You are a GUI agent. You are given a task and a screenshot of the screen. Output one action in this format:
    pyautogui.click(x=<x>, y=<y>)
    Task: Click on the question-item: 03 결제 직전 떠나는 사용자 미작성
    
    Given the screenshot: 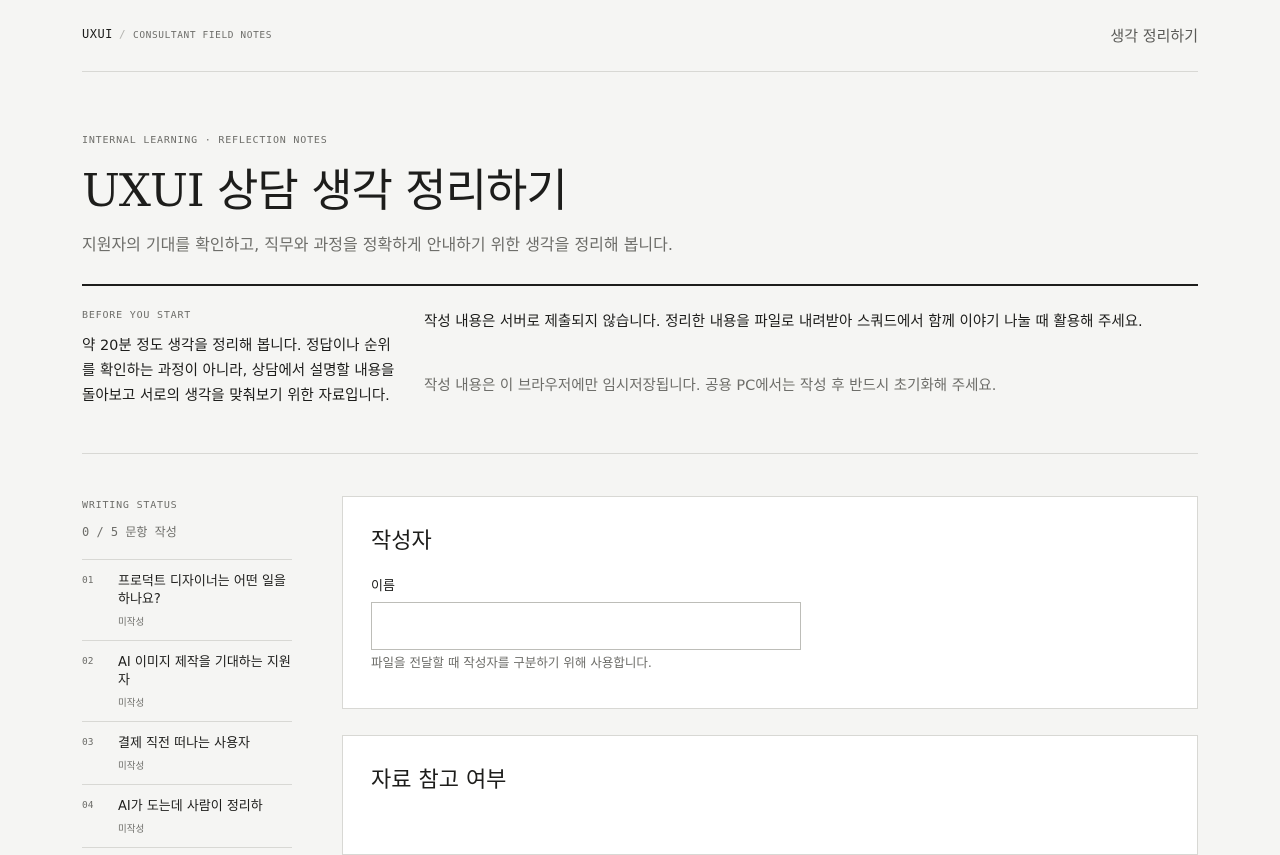 What is the action you would take?
    pyautogui.click(x=187, y=753)
    